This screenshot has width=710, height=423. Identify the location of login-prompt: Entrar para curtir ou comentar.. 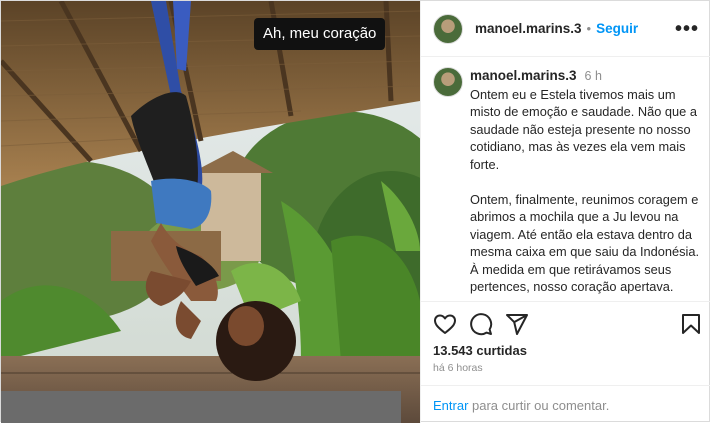
(565, 404).